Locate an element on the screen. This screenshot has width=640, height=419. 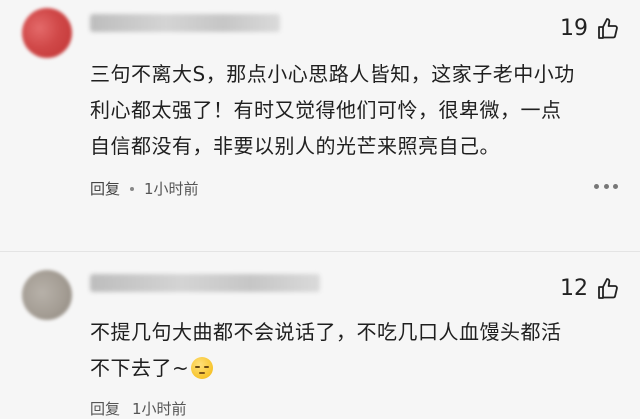
comment-text-line: 利心都太强了！有时又觉得他们可怜，很卑微，一点 is located at coordinates (326, 110).